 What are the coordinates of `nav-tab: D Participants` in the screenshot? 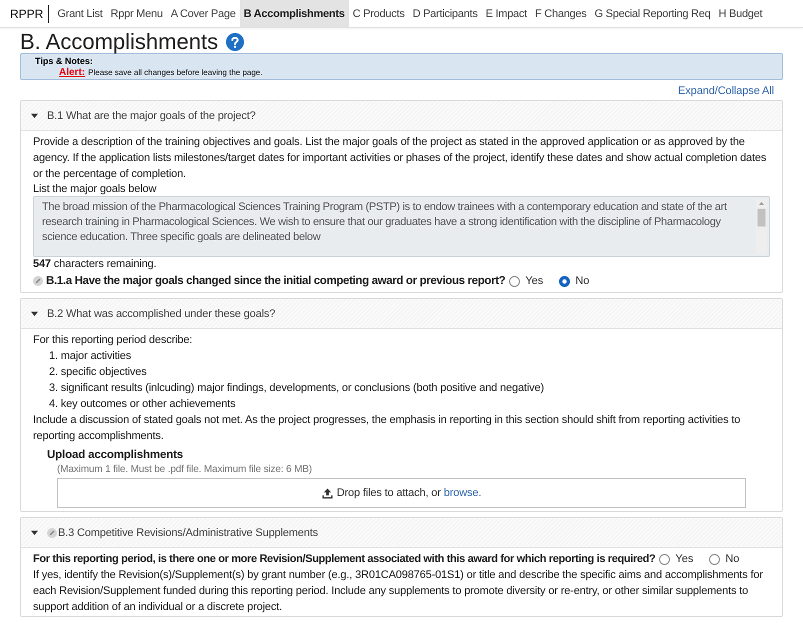 It's located at (445, 13).